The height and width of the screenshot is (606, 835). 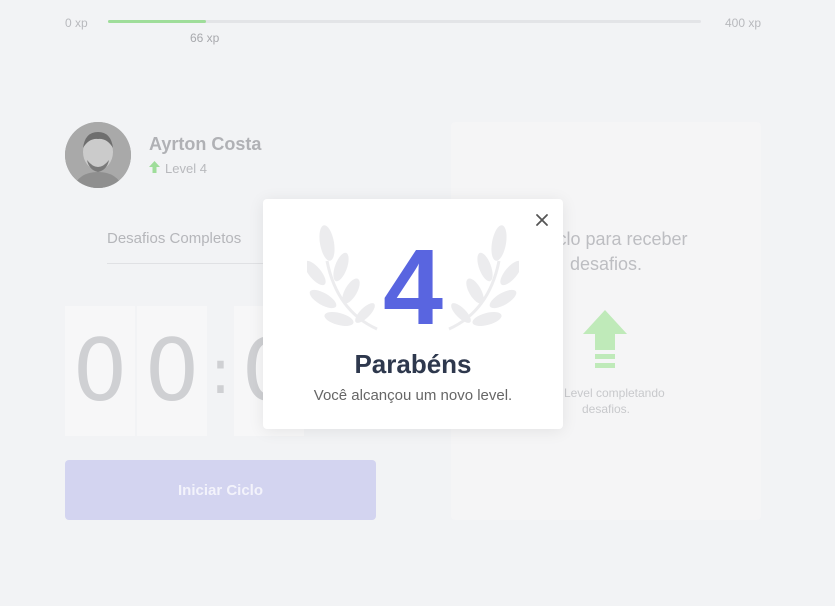 I want to click on level-up-arrow-icon, so click(x=154, y=168).